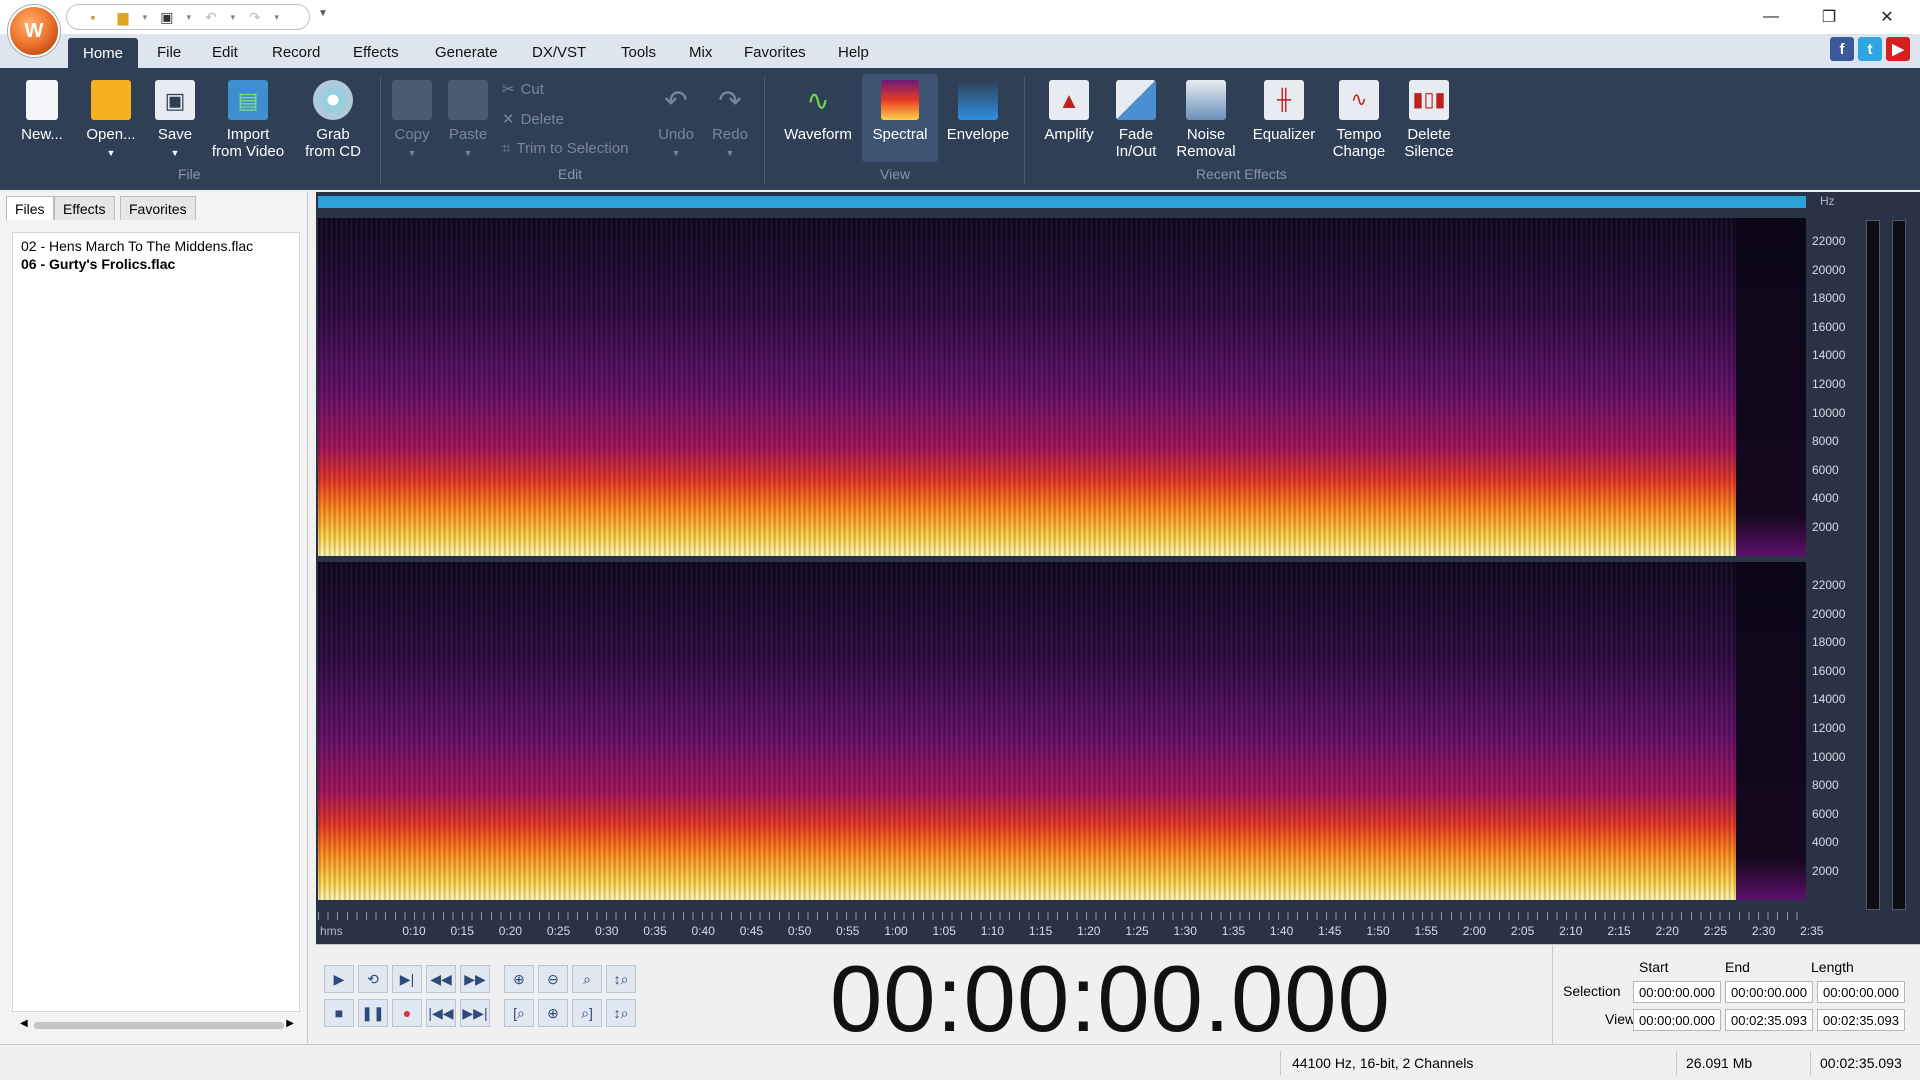 The height and width of the screenshot is (1080, 1920). What do you see at coordinates (373, 1013) in the screenshot?
I see `pause-icon: ❚❚` at bounding box center [373, 1013].